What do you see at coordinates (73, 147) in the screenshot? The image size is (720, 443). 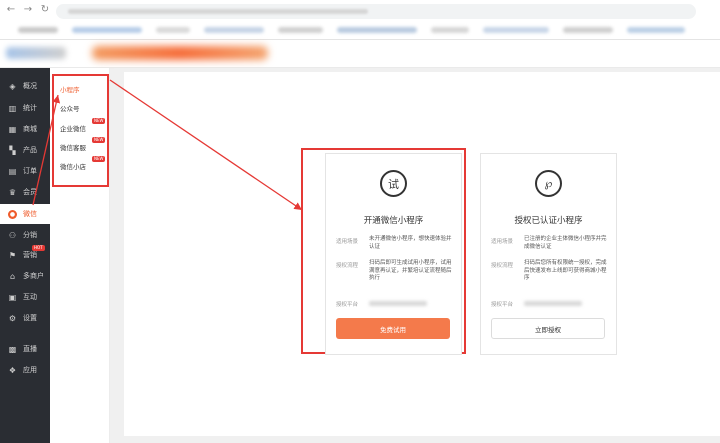 I see `submenu-item: 微信客服` at bounding box center [73, 147].